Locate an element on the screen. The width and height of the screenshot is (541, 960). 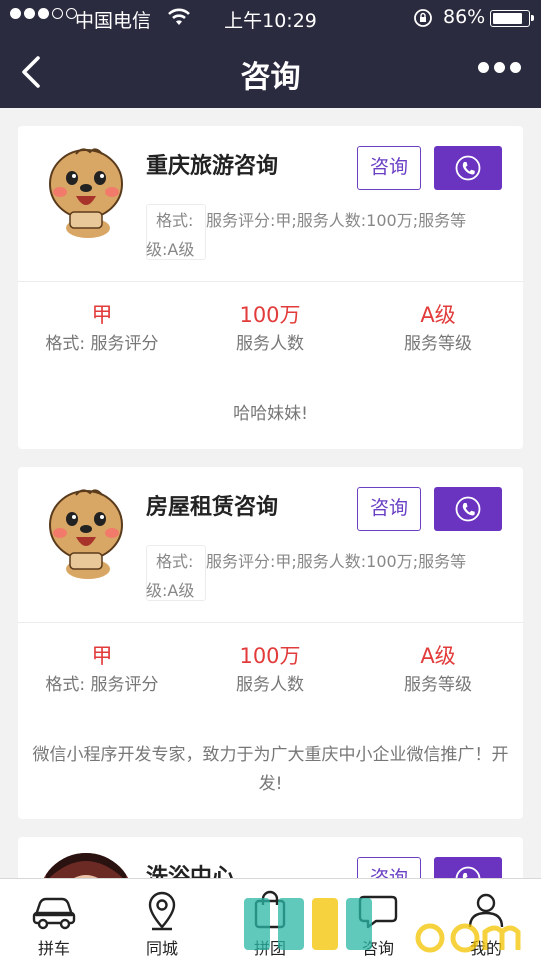
tab-carpool: 拼车 is located at coordinates (54, 919).